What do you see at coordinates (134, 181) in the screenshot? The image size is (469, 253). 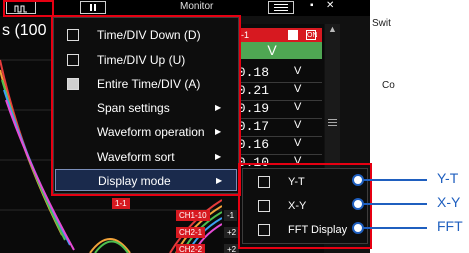 I see `menu-item-label: Display mode` at bounding box center [134, 181].